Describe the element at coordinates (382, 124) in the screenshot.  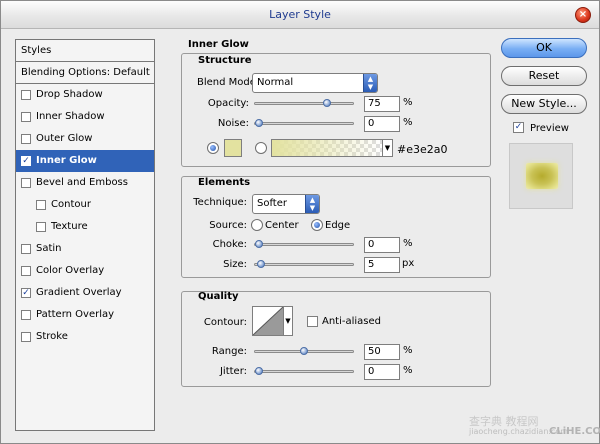
I see `noise-input: 0` at that location.